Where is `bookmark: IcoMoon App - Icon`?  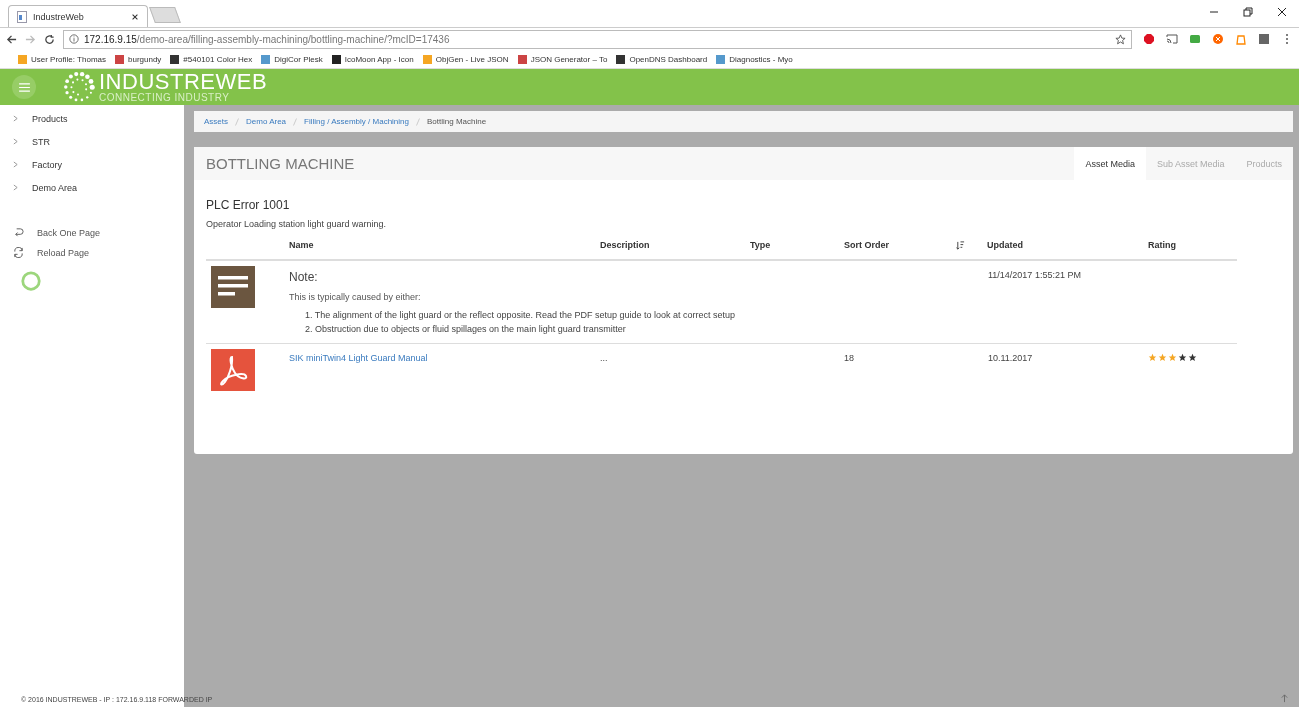
bookmark: IcoMoon App - Icon is located at coordinates (372, 59).